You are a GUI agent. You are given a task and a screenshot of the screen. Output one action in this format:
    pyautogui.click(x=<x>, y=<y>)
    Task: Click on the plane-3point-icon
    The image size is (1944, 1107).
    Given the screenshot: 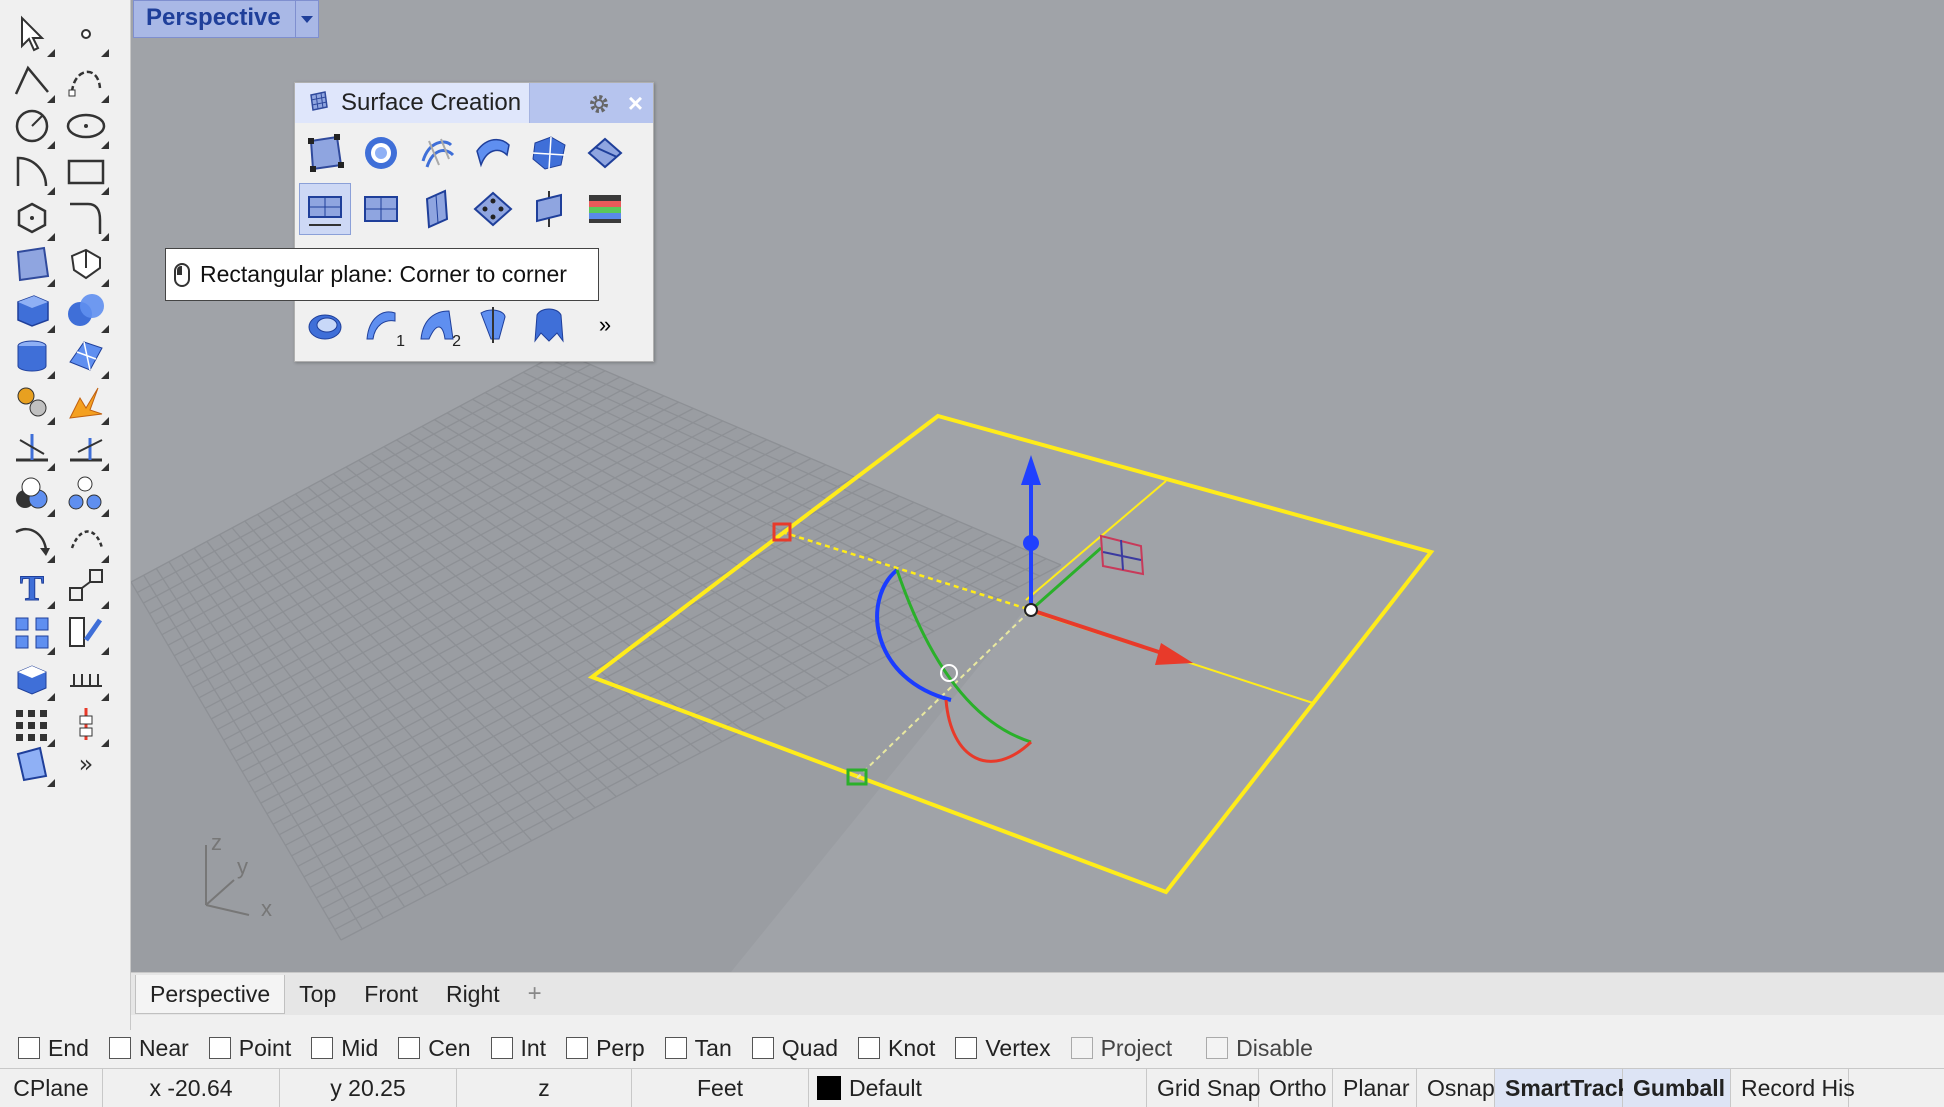 What is the action you would take?
    pyautogui.click(x=437, y=209)
    